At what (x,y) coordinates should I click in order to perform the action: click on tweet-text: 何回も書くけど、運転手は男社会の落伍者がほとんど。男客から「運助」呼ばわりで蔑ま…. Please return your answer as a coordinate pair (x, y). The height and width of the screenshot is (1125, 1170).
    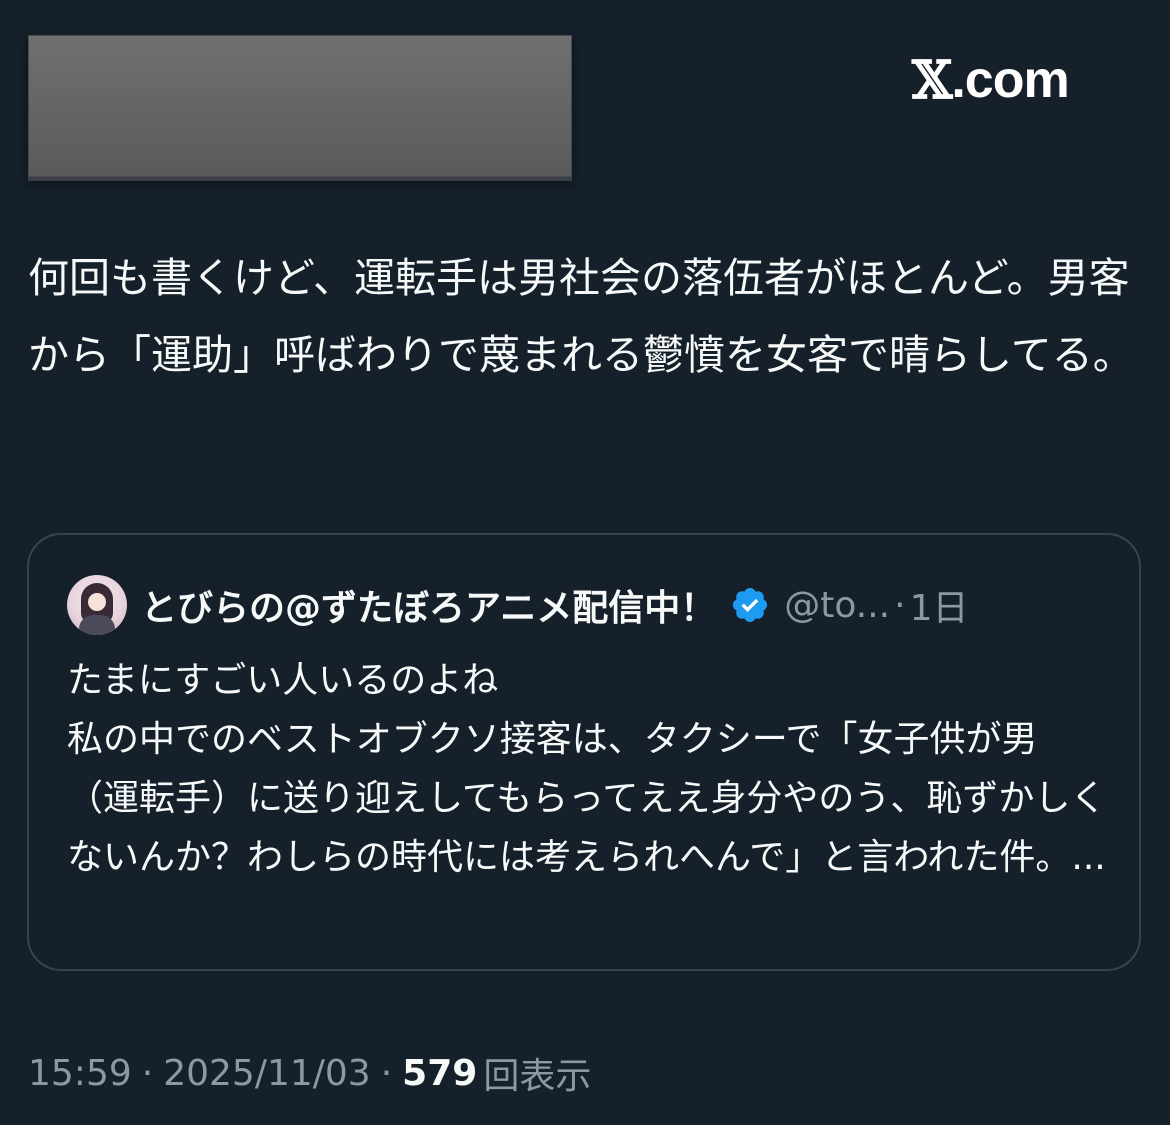
    Looking at the image, I should click on (581, 316).